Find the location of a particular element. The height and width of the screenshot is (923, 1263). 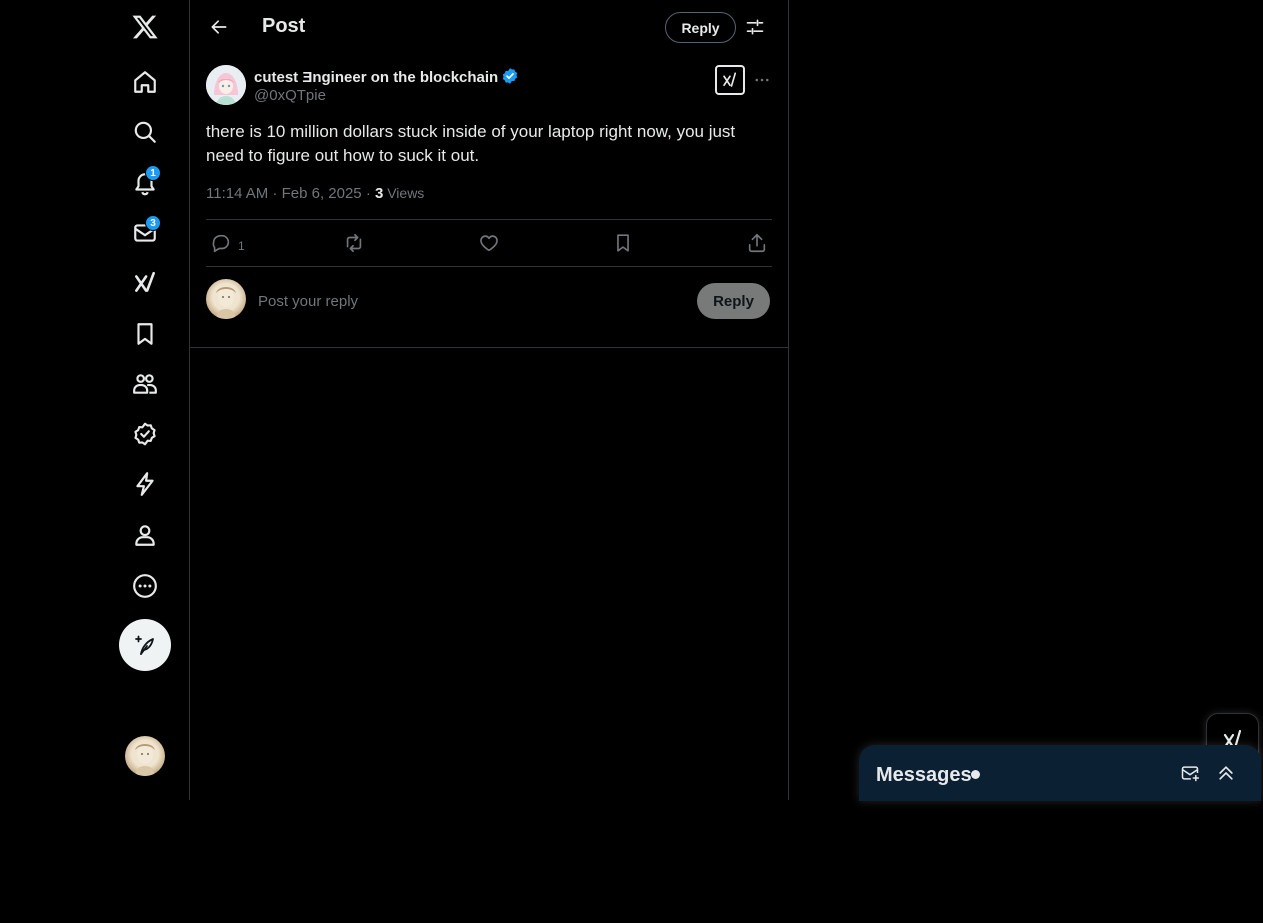

bookmark-icon is located at coordinates (623, 243).